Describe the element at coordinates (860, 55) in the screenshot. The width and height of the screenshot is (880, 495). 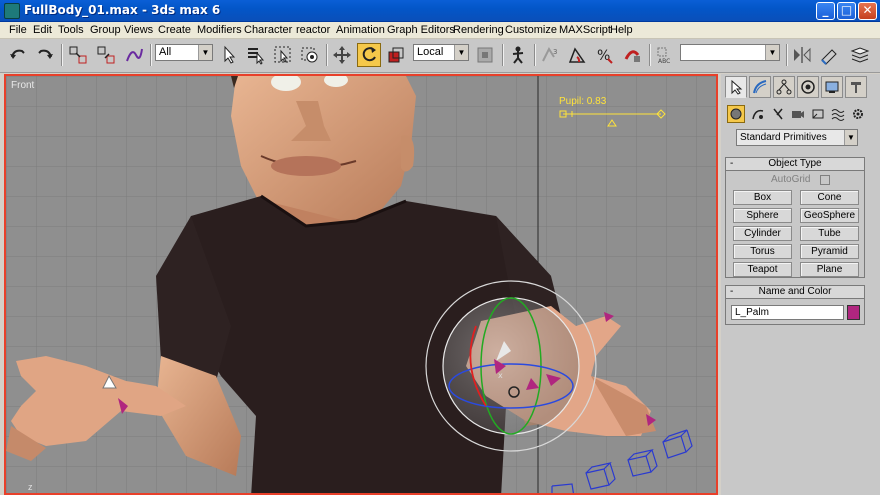
I see `layers-icon` at that location.